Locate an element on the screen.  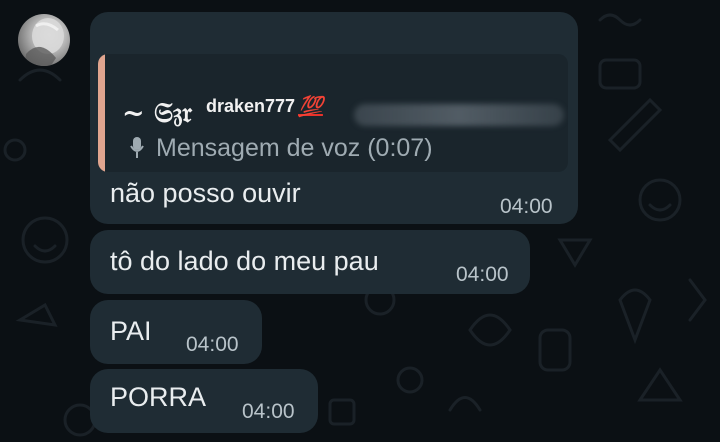
message-bubble-2: tô do lado do meu pau 04:00 is located at coordinates (310, 262).